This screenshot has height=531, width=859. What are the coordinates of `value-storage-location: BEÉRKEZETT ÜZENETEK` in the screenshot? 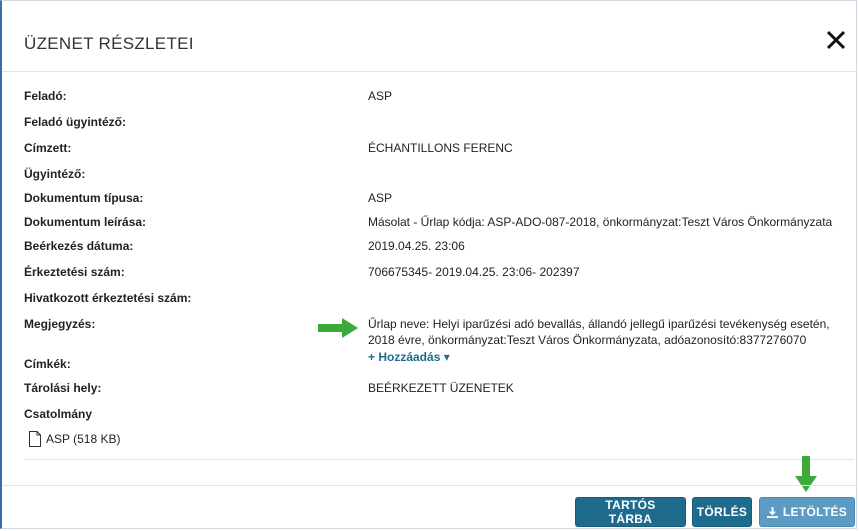 It's located at (441, 388).